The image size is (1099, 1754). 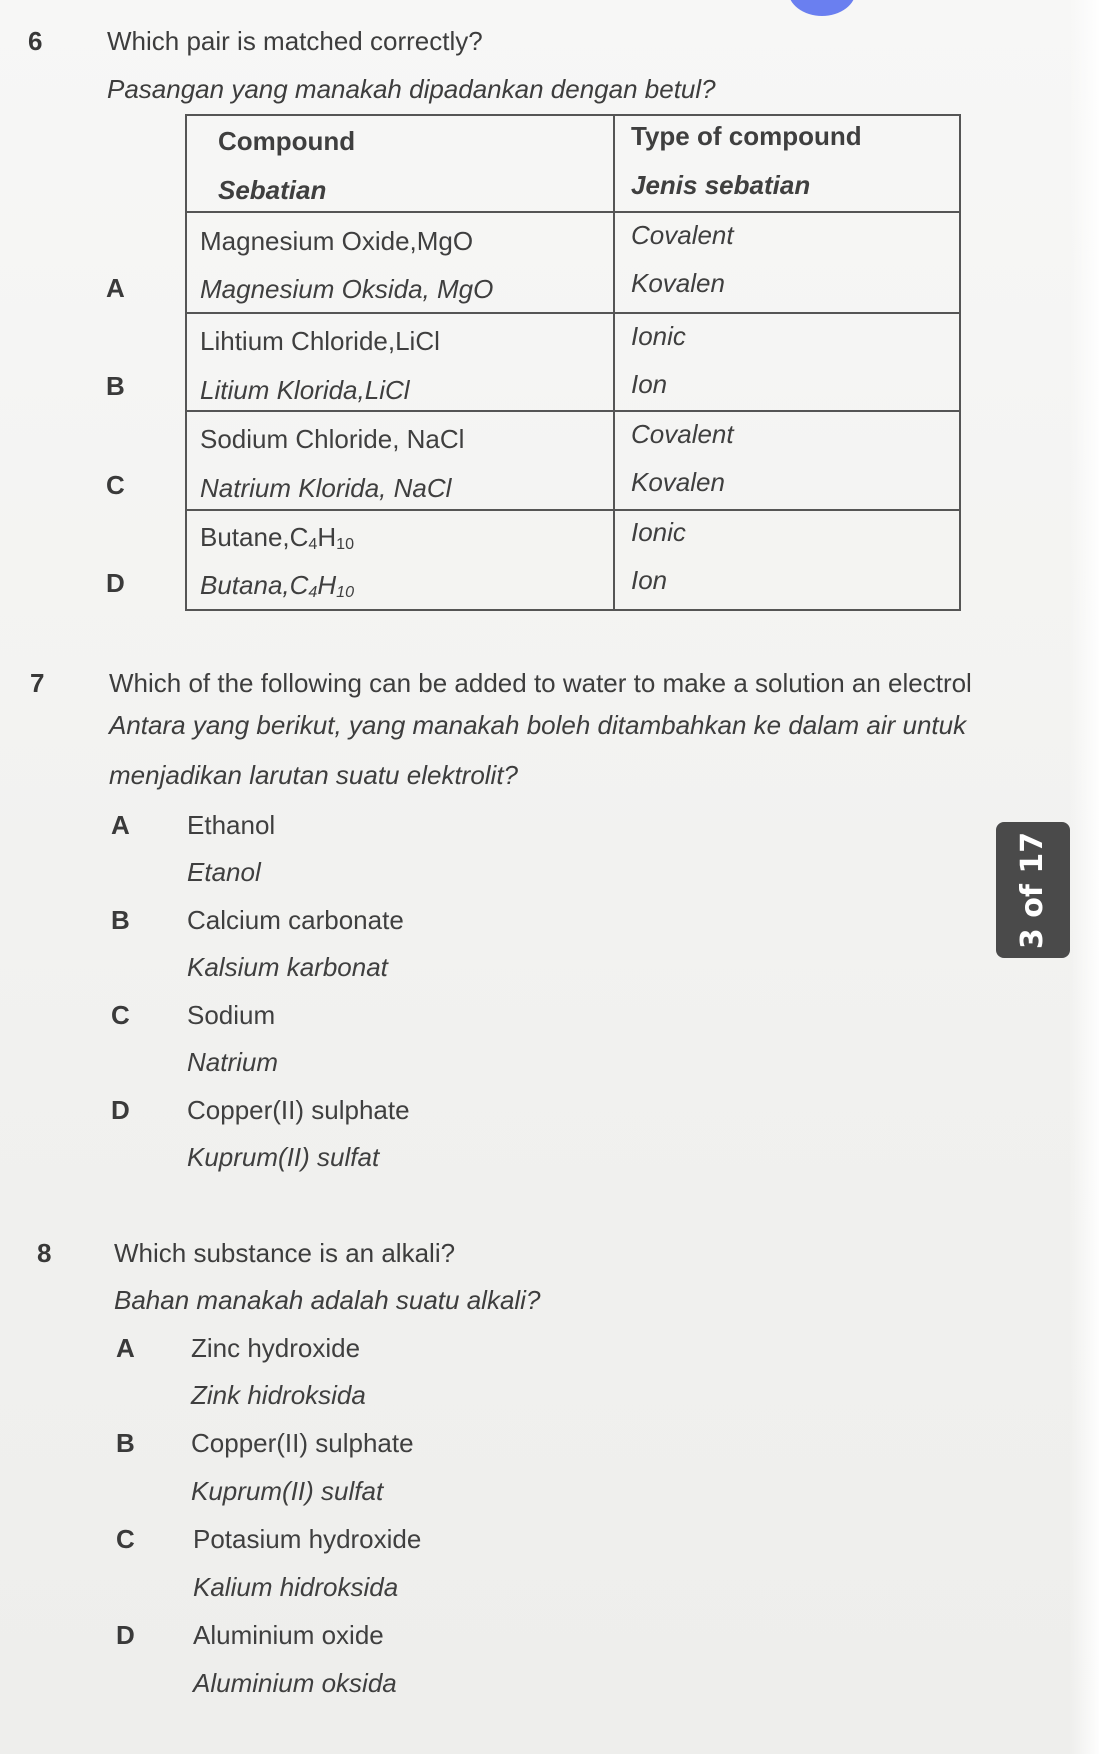 I want to click on header-compound-en: Compound, so click(x=287, y=141).